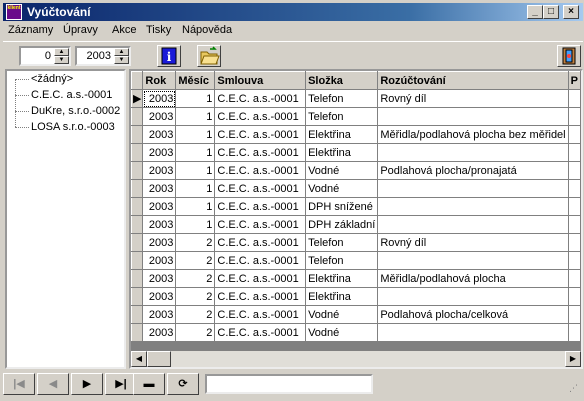 The height and width of the screenshot is (401, 584). I want to click on month-down-button: ▼, so click(61, 60).